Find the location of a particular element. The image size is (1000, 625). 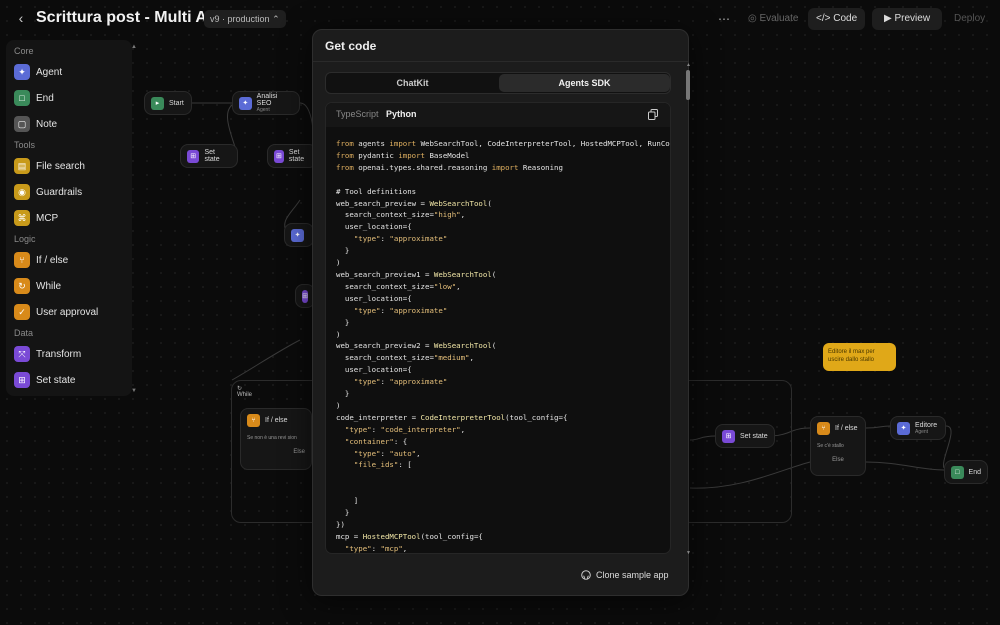

tab-python: Python is located at coordinates (401, 114).